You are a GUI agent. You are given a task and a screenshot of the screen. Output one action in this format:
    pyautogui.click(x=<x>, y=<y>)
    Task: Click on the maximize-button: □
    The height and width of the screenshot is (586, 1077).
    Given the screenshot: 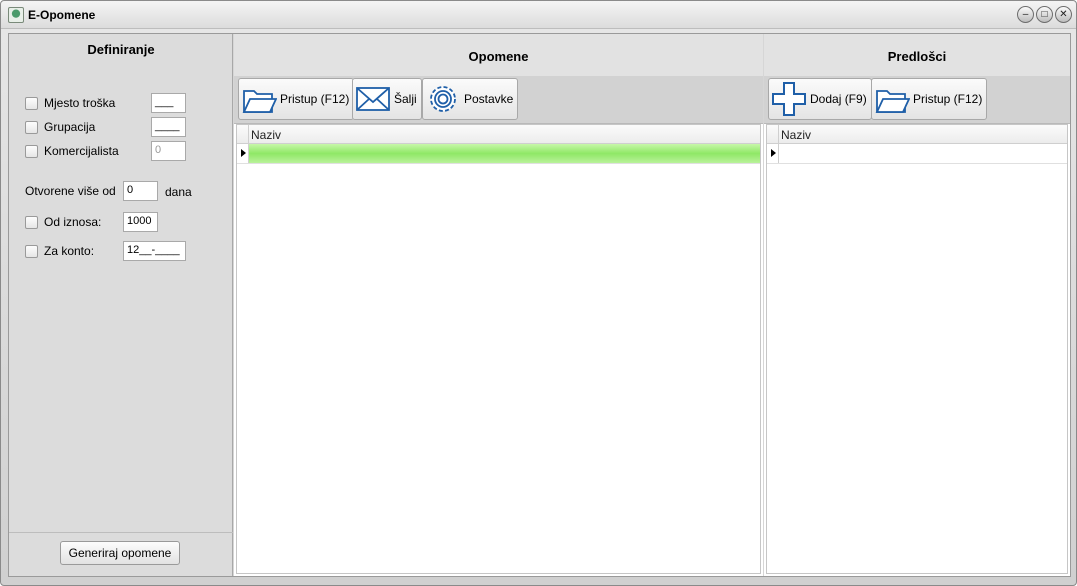 What is the action you would take?
    pyautogui.click(x=1044, y=14)
    